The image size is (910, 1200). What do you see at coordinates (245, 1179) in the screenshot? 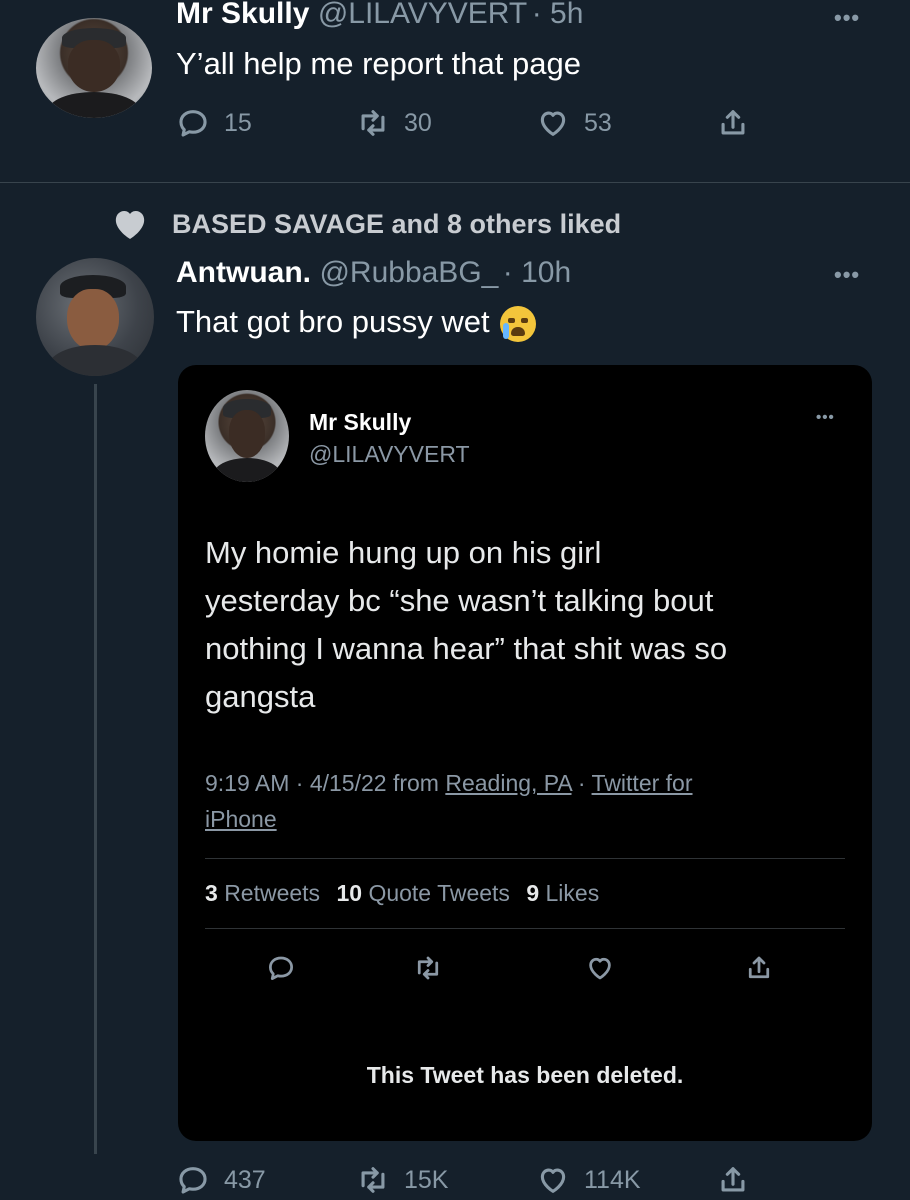
I see `reply-count: 437` at bounding box center [245, 1179].